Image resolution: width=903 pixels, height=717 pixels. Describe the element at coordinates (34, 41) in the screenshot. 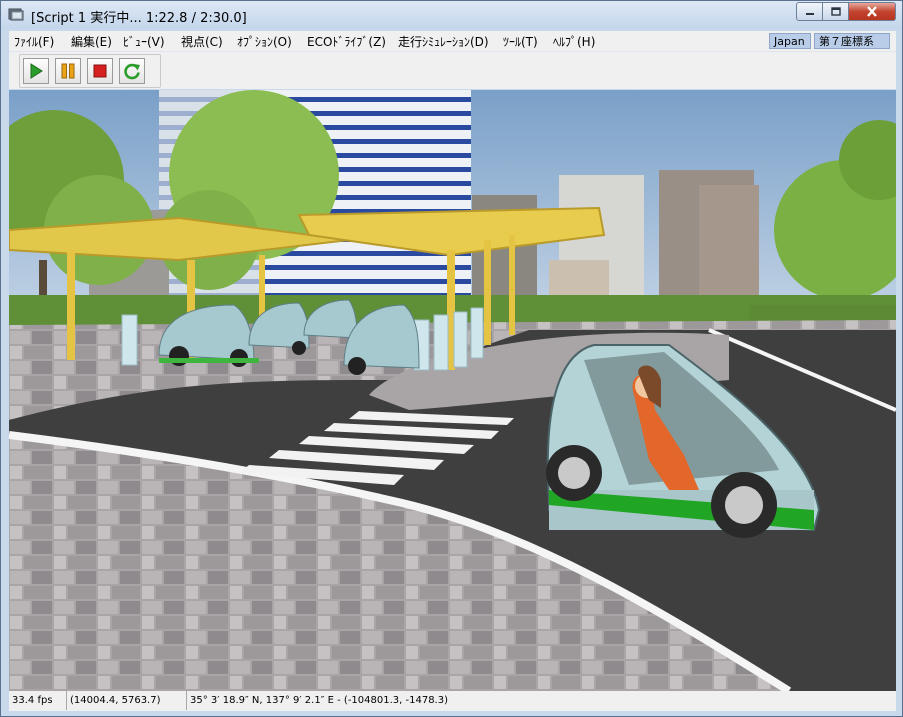

I see `menu-file: ﾌｧｲﾙ(F)` at that location.